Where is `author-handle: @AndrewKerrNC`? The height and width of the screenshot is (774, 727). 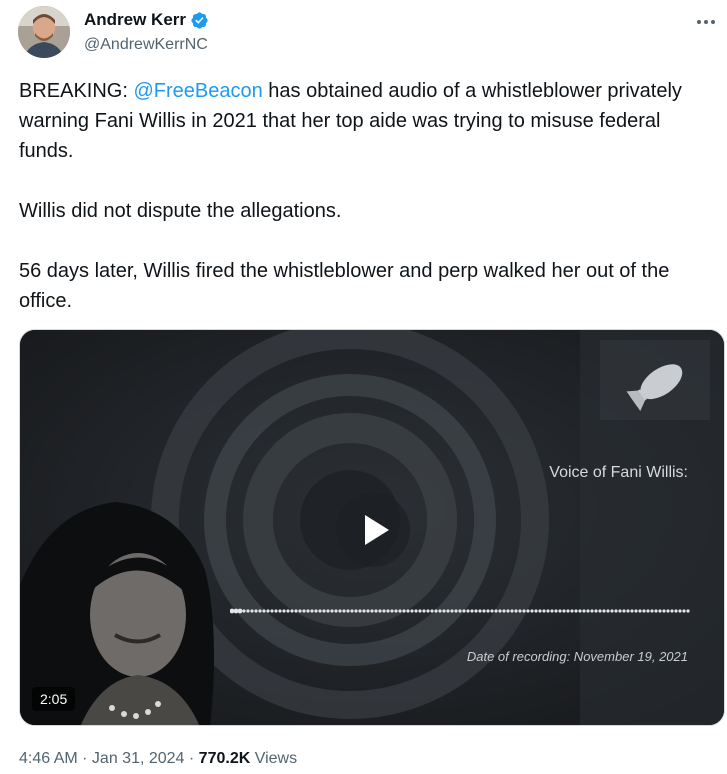 author-handle: @AndrewKerrNC is located at coordinates (146, 45).